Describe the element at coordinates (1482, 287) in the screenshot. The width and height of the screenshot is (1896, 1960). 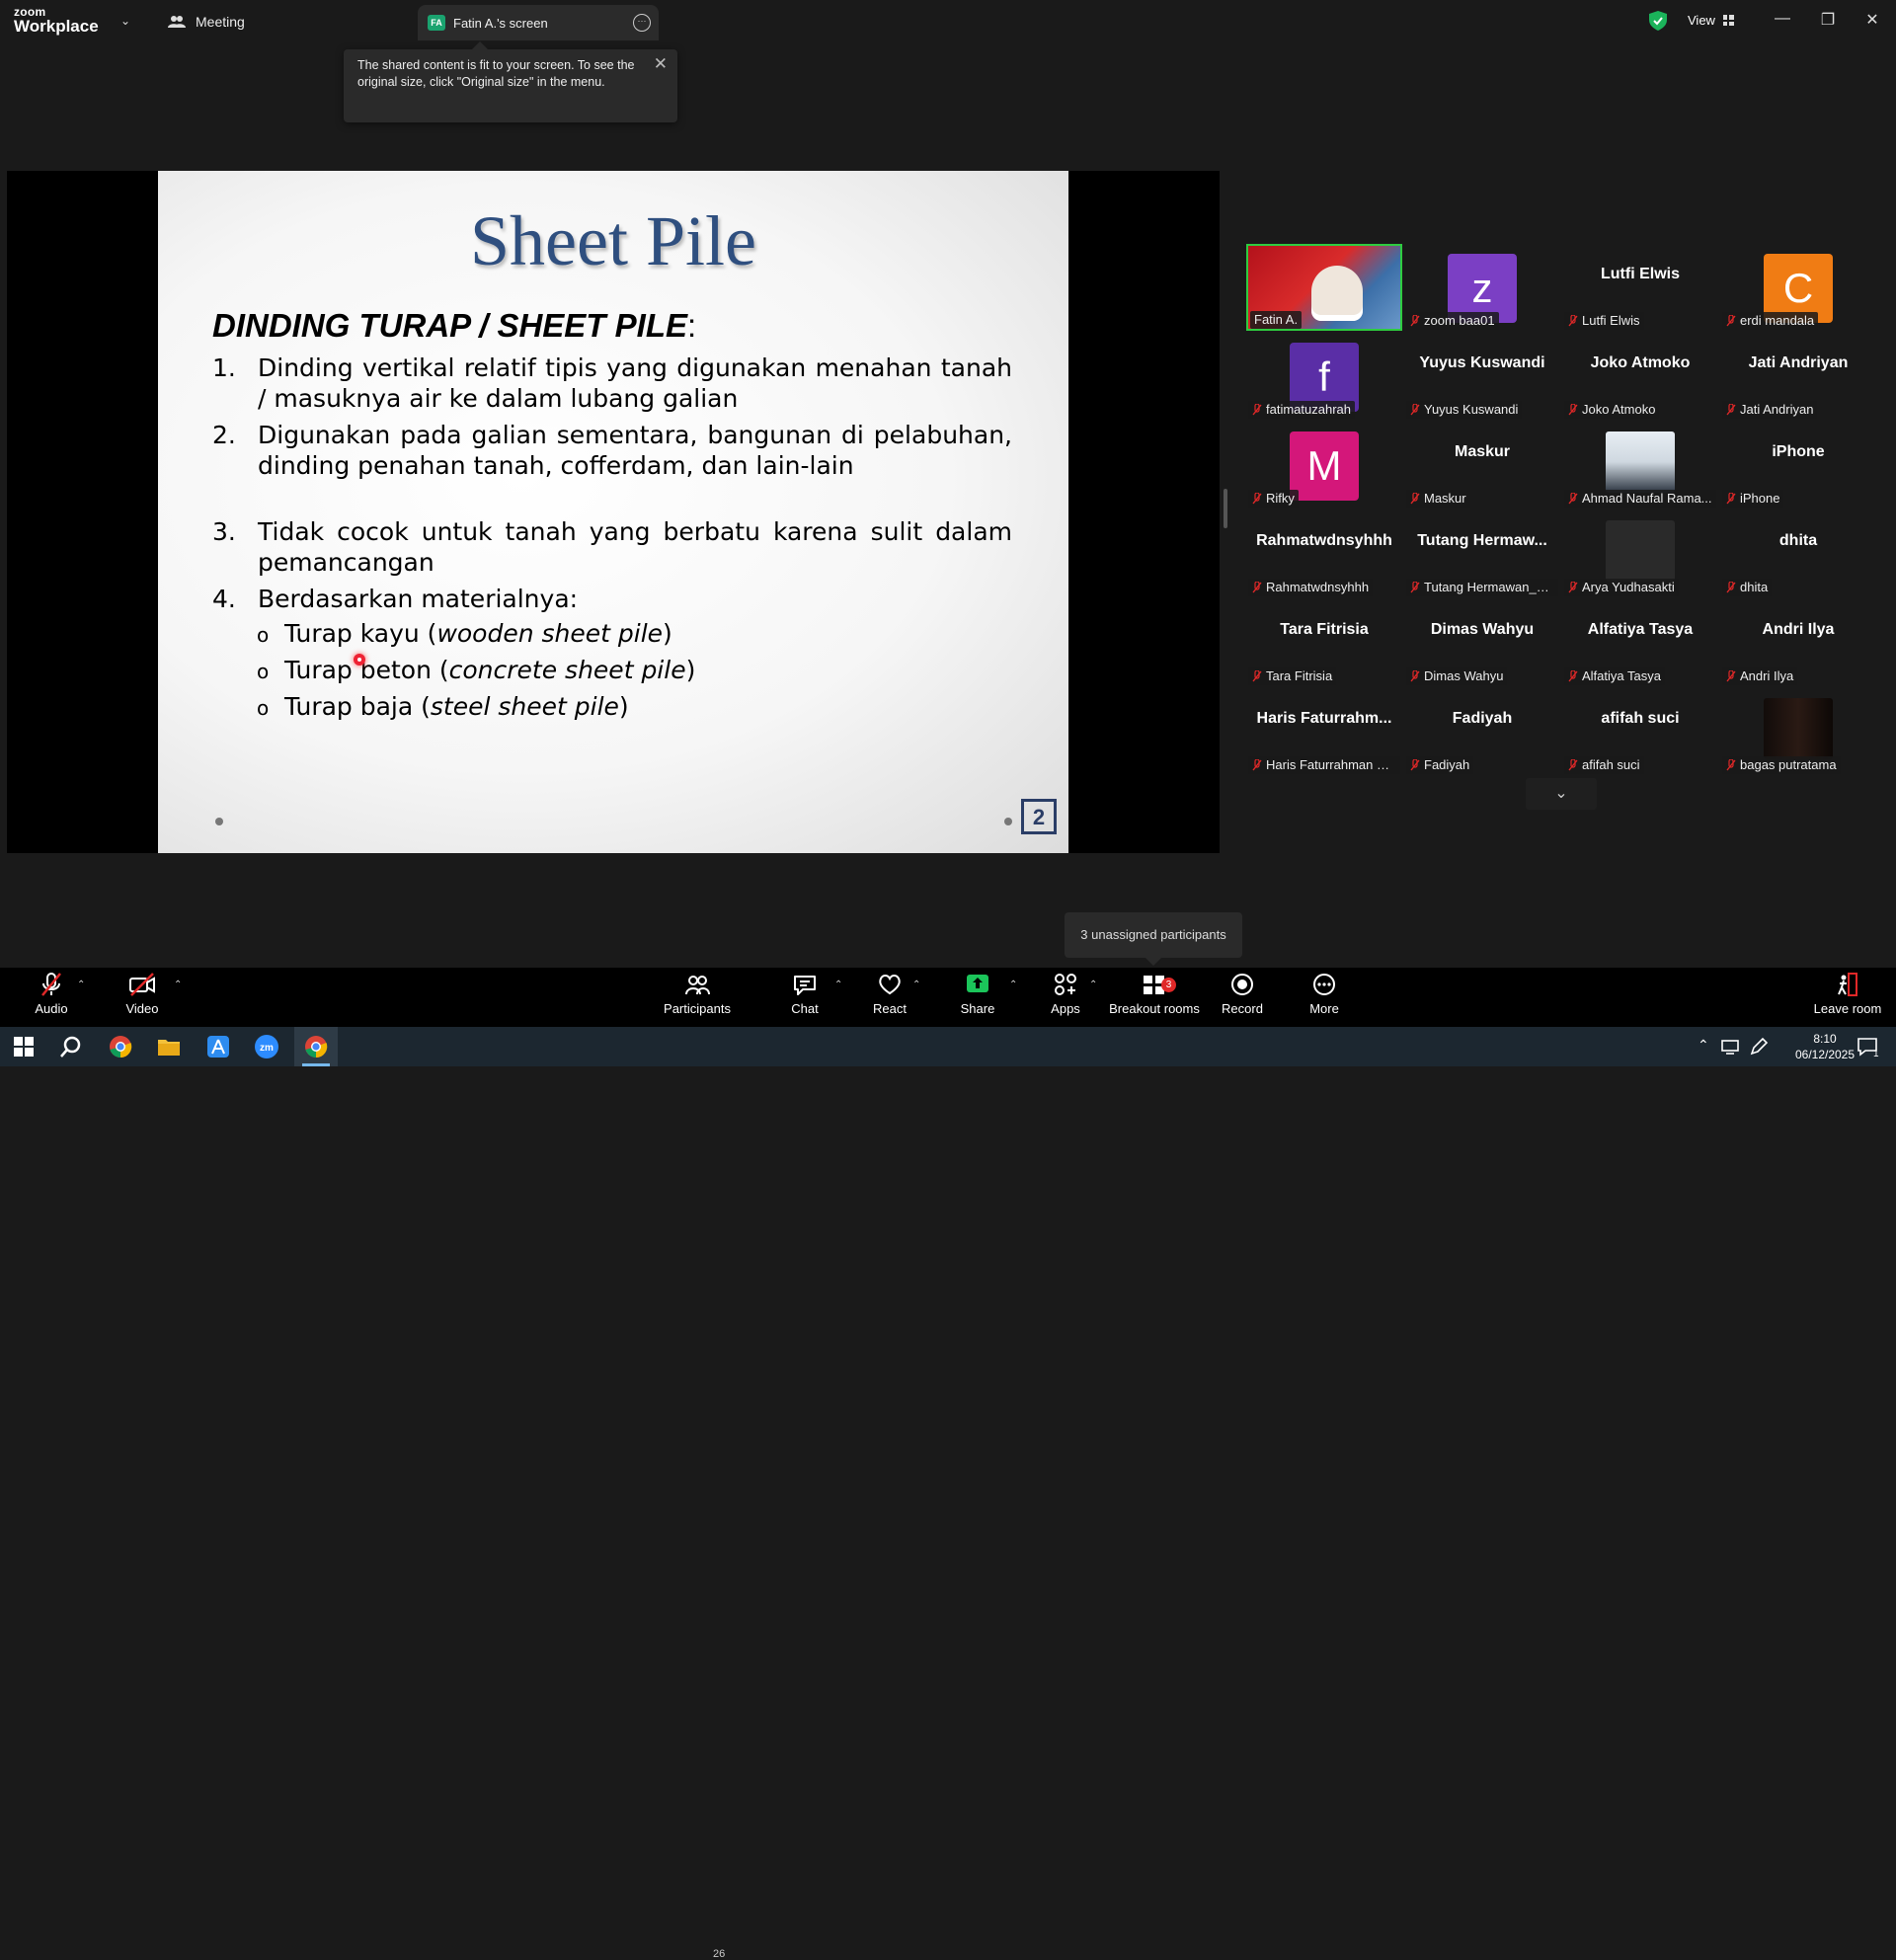
I see `participant-tile: z zoom baa01` at that location.